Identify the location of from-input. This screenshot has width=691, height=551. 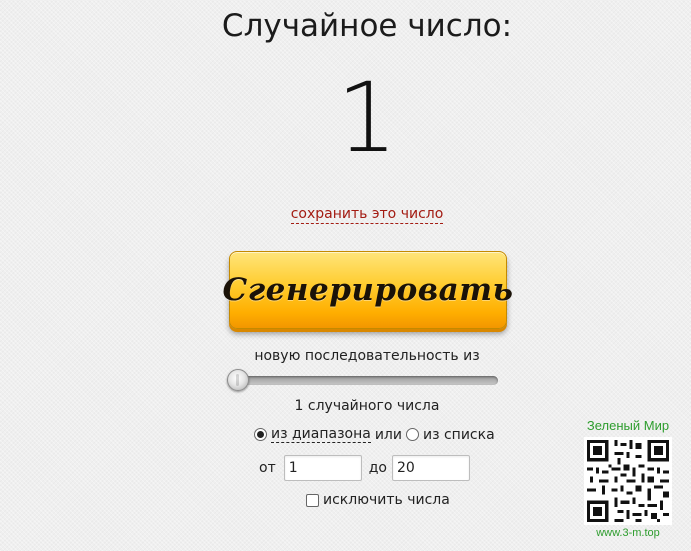
(322, 468).